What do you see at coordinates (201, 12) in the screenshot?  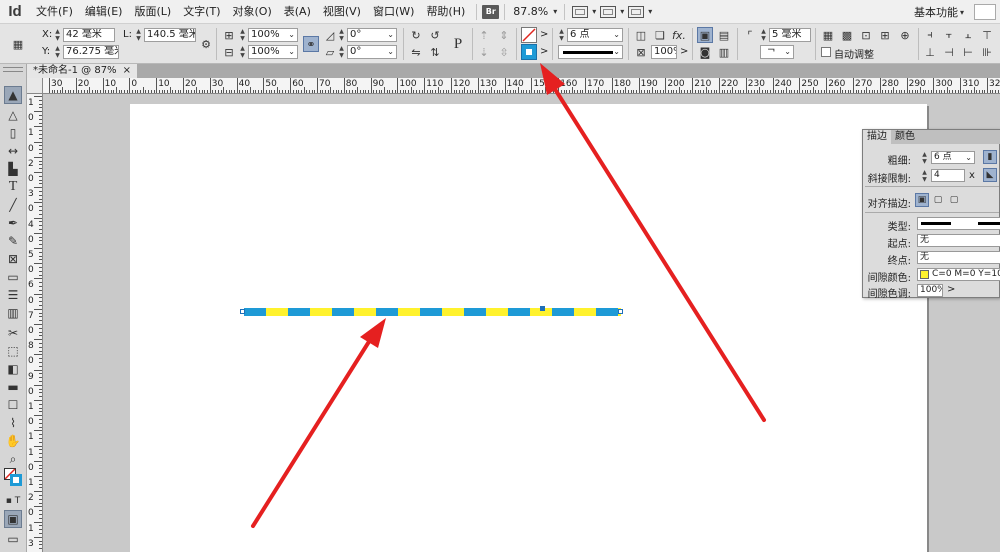 I see `menu-type: 文字(T)` at bounding box center [201, 12].